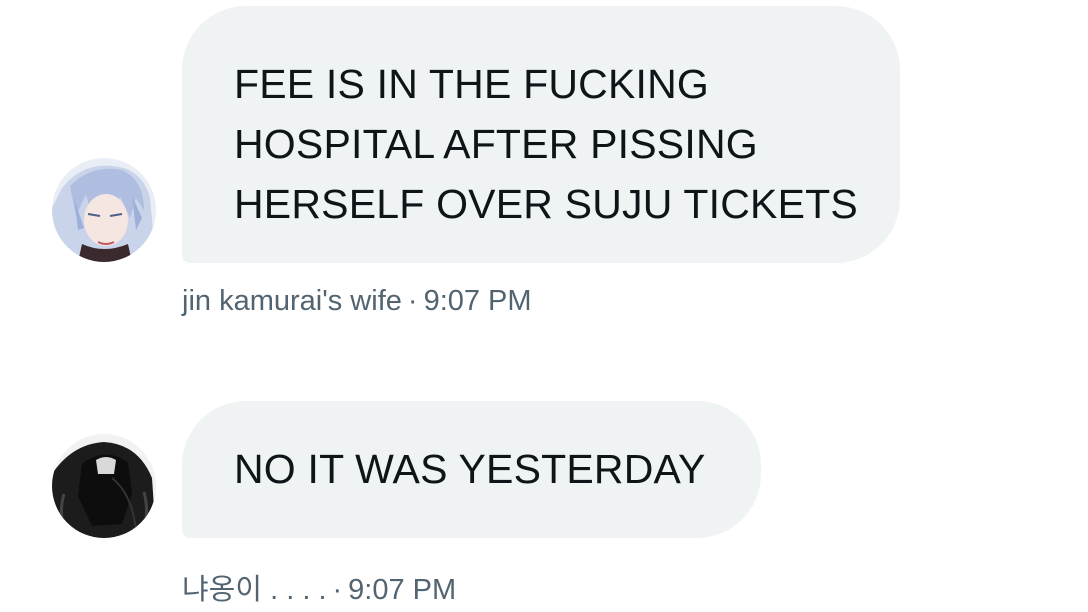 The image size is (1088, 612). I want to click on message-text-line: NO IT WAS YESTERDAY, so click(470, 469).